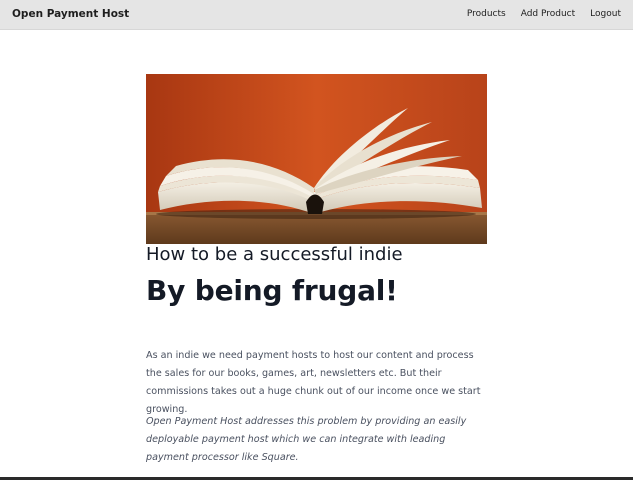  Describe the element at coordinates (272, 290) in the screenshot. I see `article-headline: By being frugal!` at that location.